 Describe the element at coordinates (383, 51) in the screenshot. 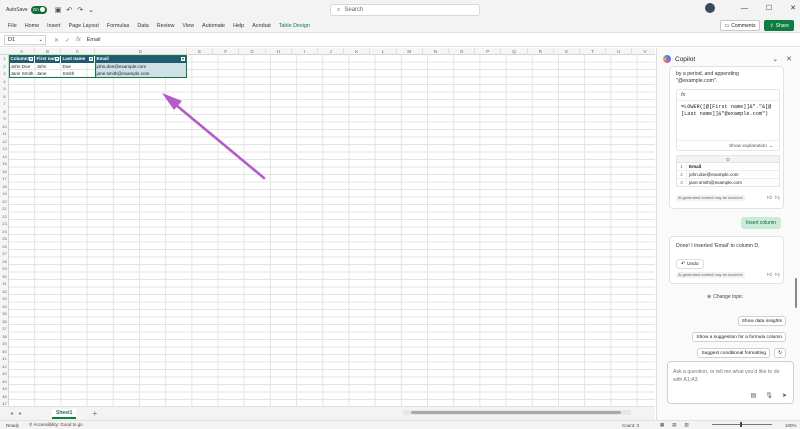

I see `column-header: L` at that location.